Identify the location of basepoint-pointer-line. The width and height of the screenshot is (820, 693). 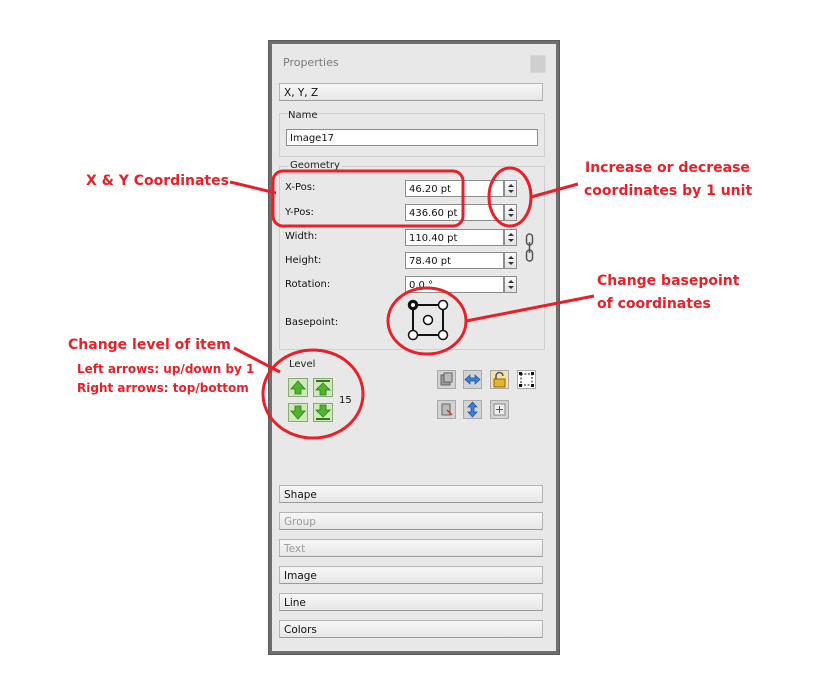
(530, 308).